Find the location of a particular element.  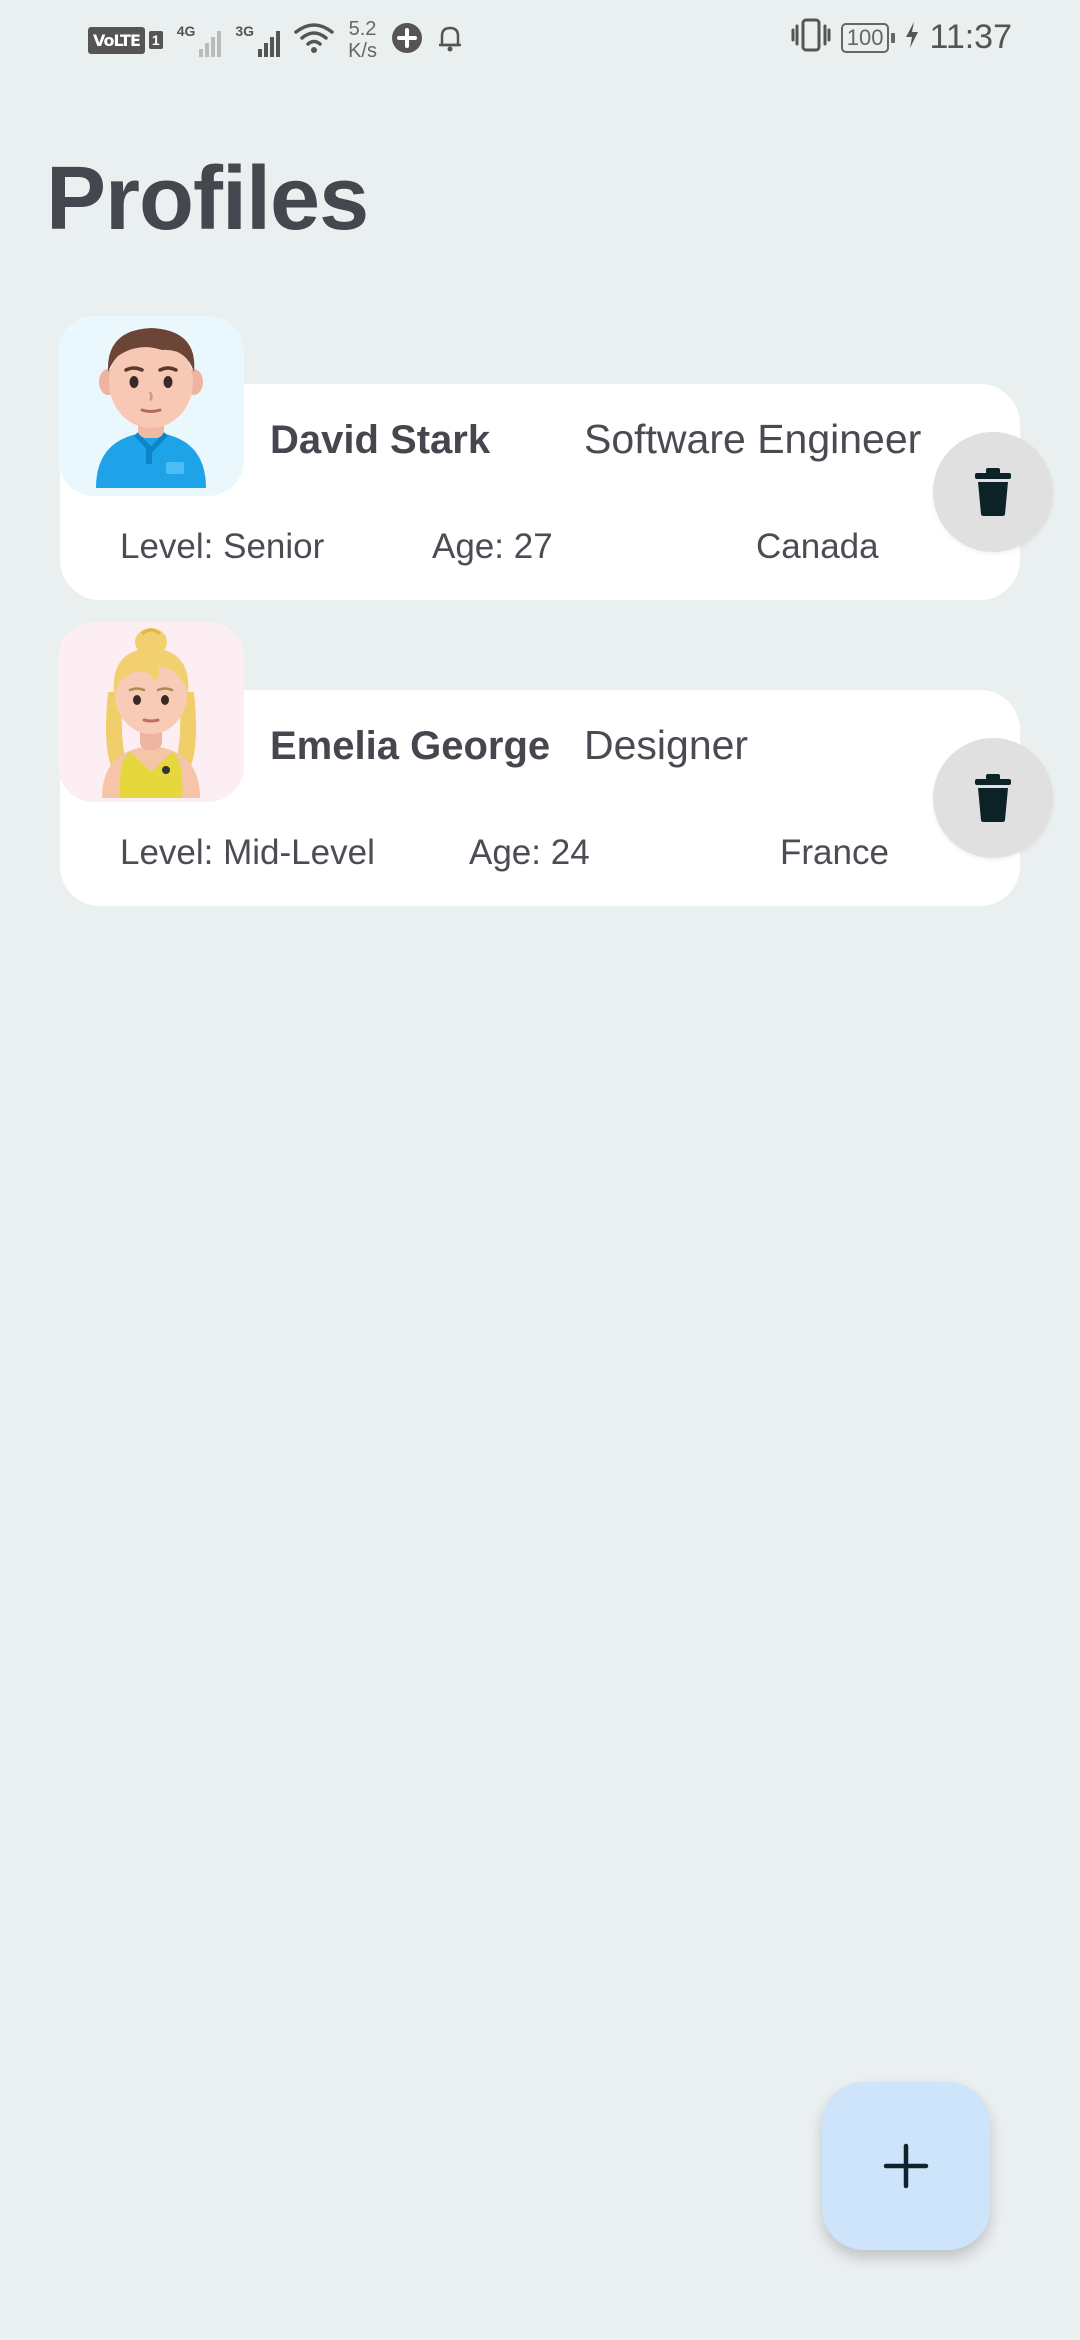

add-profile-button is located at coordinates (906, 2166).